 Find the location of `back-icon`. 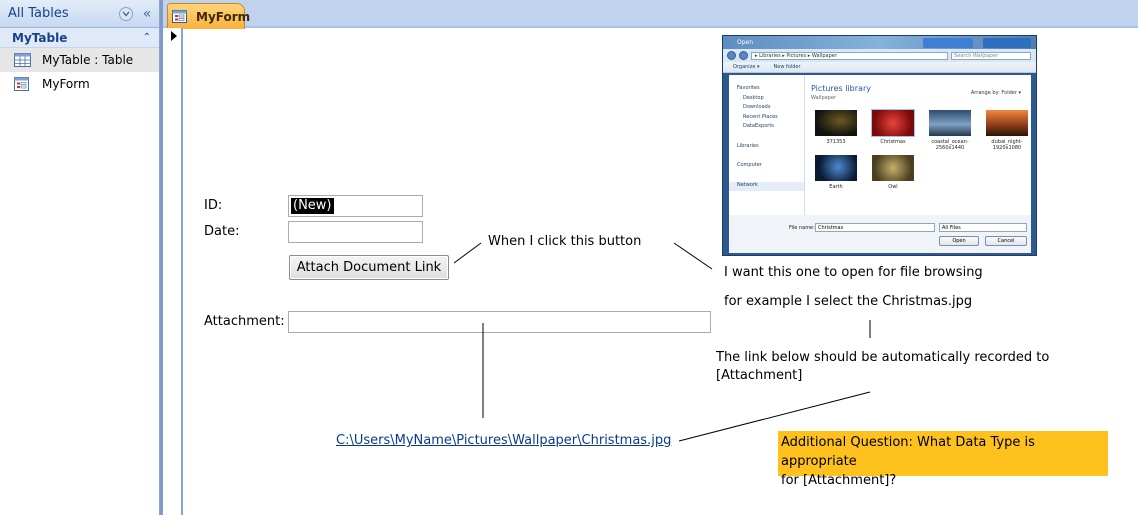

back-icon is located at coordinates (731, 55).